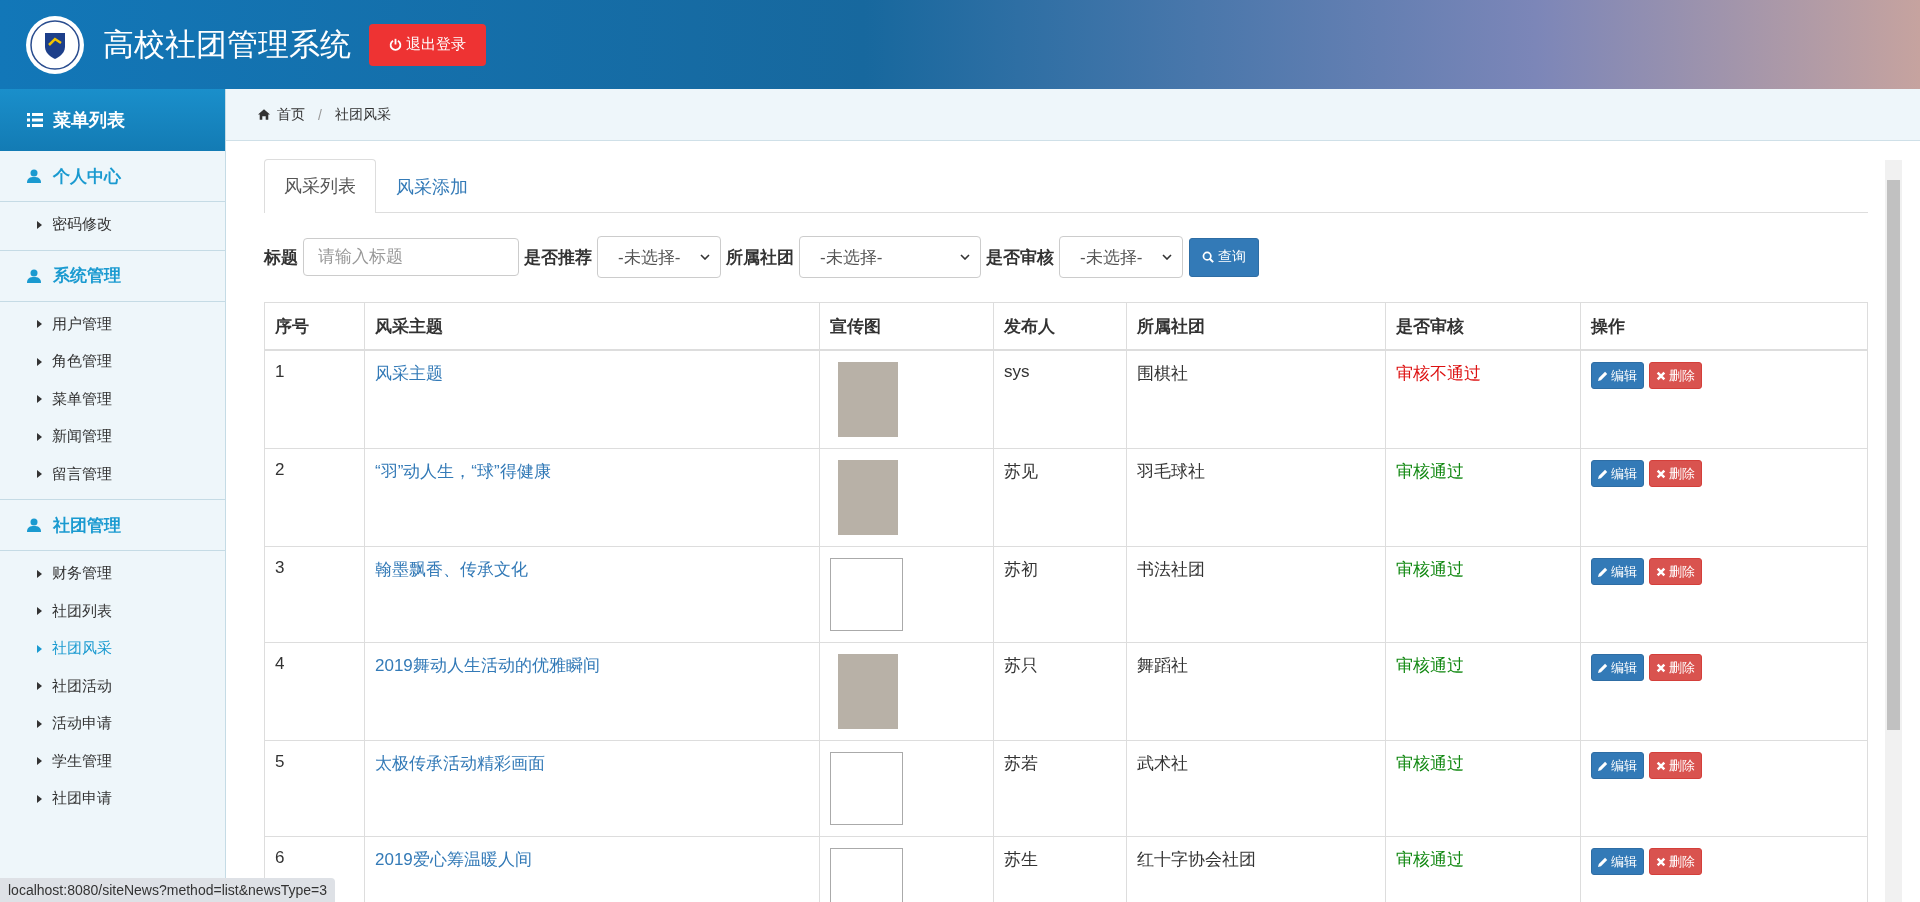 The width and height of the screenshot is (1920, 902). Describe the element at coordinates (112, 649) in the screenshot. I see `menu-item: 社团风采` at that location.